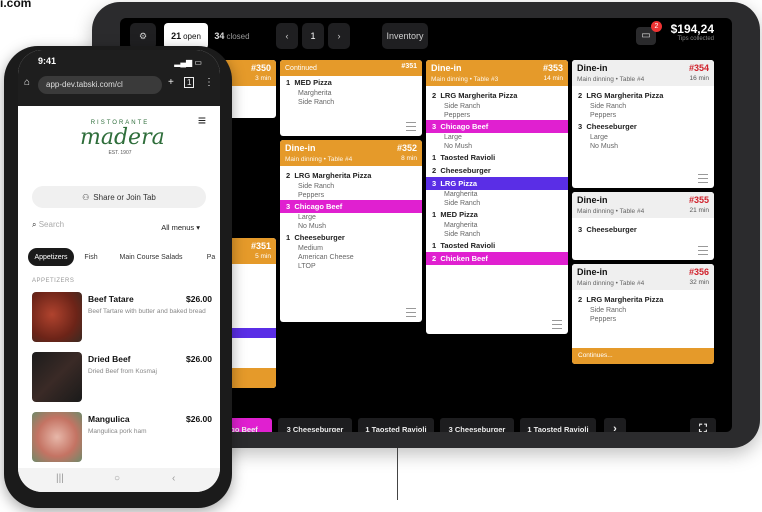  I want to click on order-number: #354, so click(698, 68).